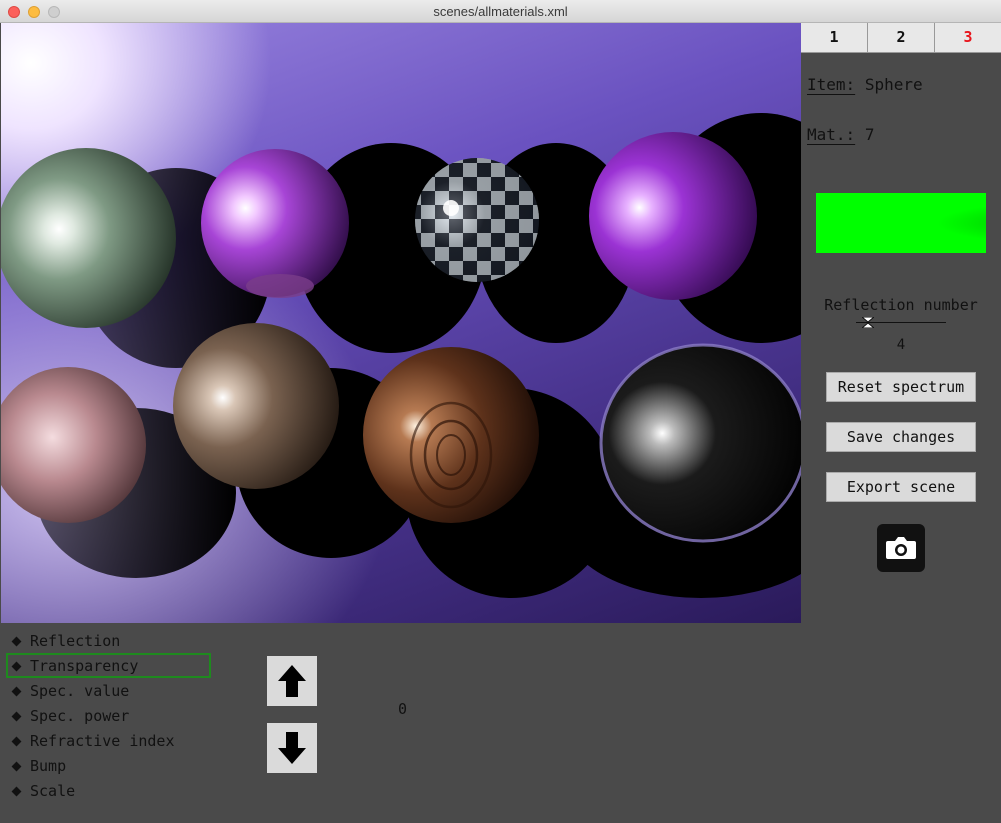 The image size is (1001, 823). I want to click on property-transparency: Transparency, so click(108, 665).